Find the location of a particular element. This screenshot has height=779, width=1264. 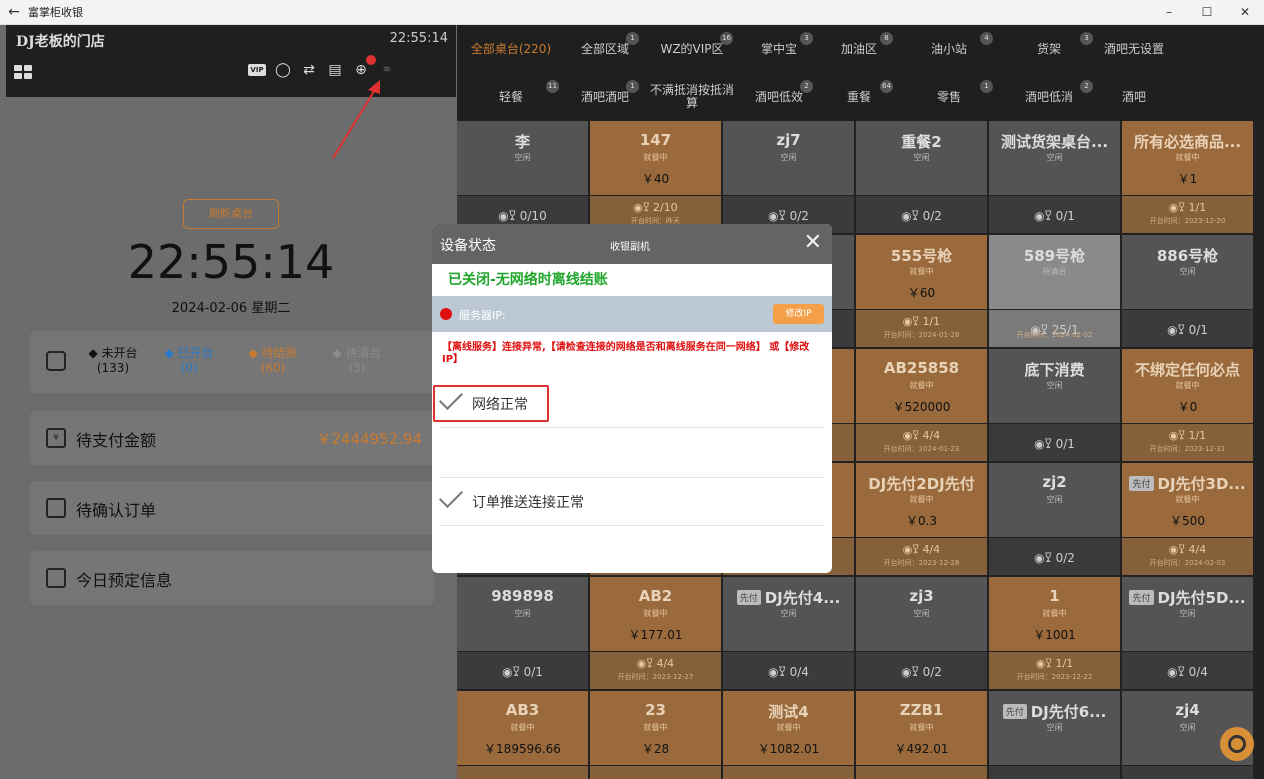

edit-ip-button: 修改IP is located at coordinates (798, 314).